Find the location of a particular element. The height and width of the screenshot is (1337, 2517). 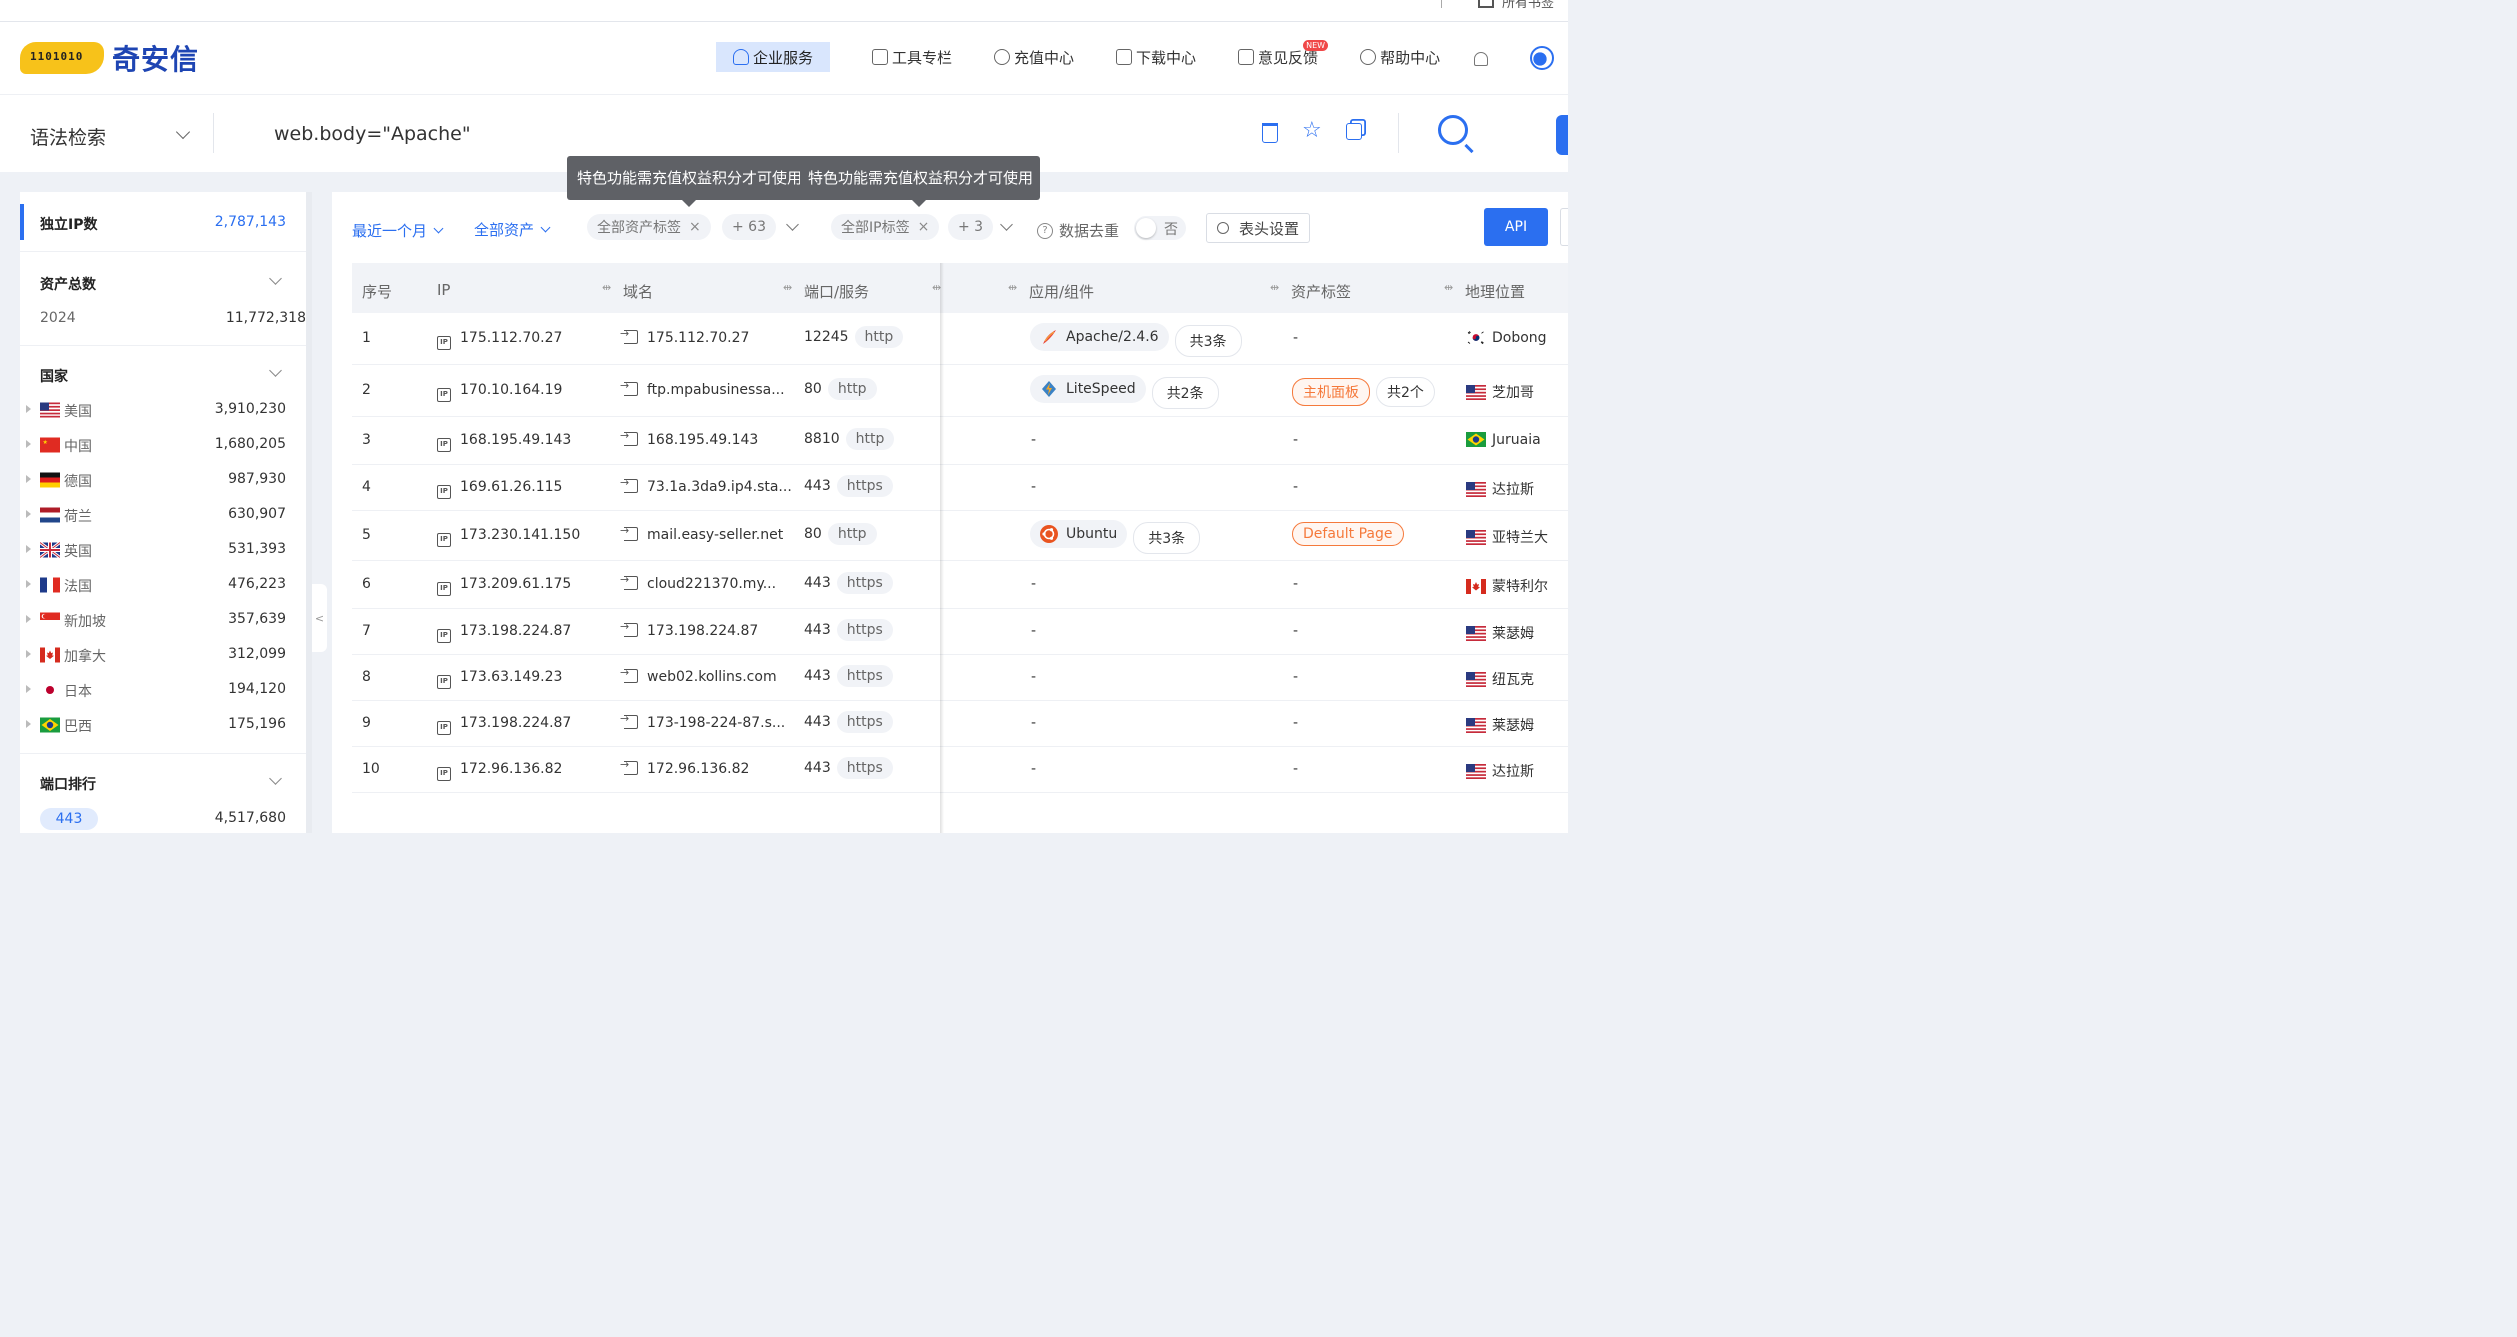

country-item: 荷兰 630,907 is located at coordinates (153, 516).